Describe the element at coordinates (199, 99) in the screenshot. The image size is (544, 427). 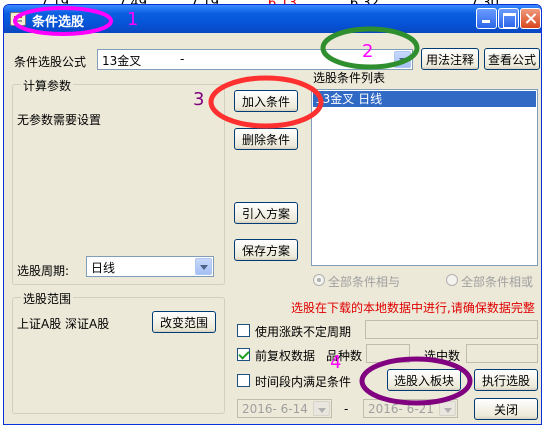
I see `annotation-number: 3` at that location.